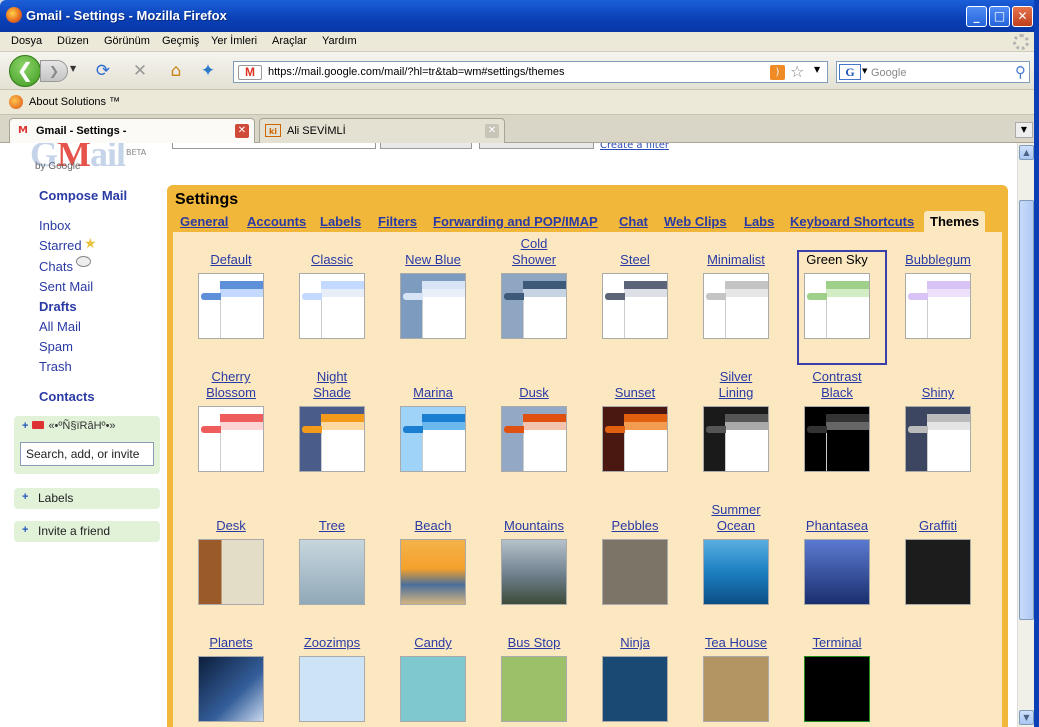 The height and width of the screenshot is (727, 1039). Describe the element at coordinates (797, 71) in the screenshot. I see `bookmark-star-icon: ☆` at that location.